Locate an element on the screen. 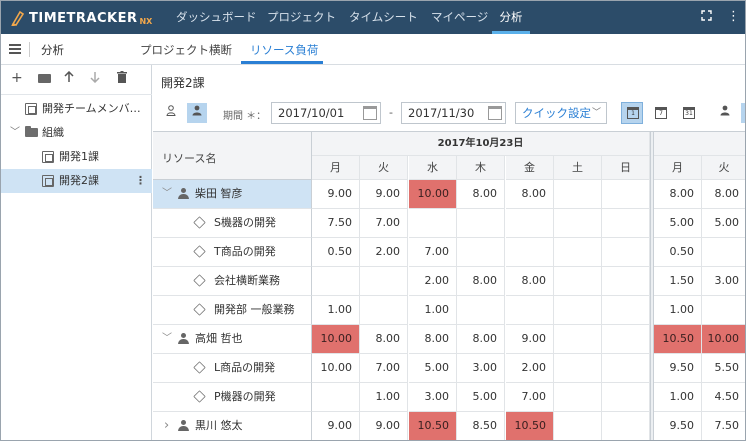  trash-icon is located at coordinates (122, 78).